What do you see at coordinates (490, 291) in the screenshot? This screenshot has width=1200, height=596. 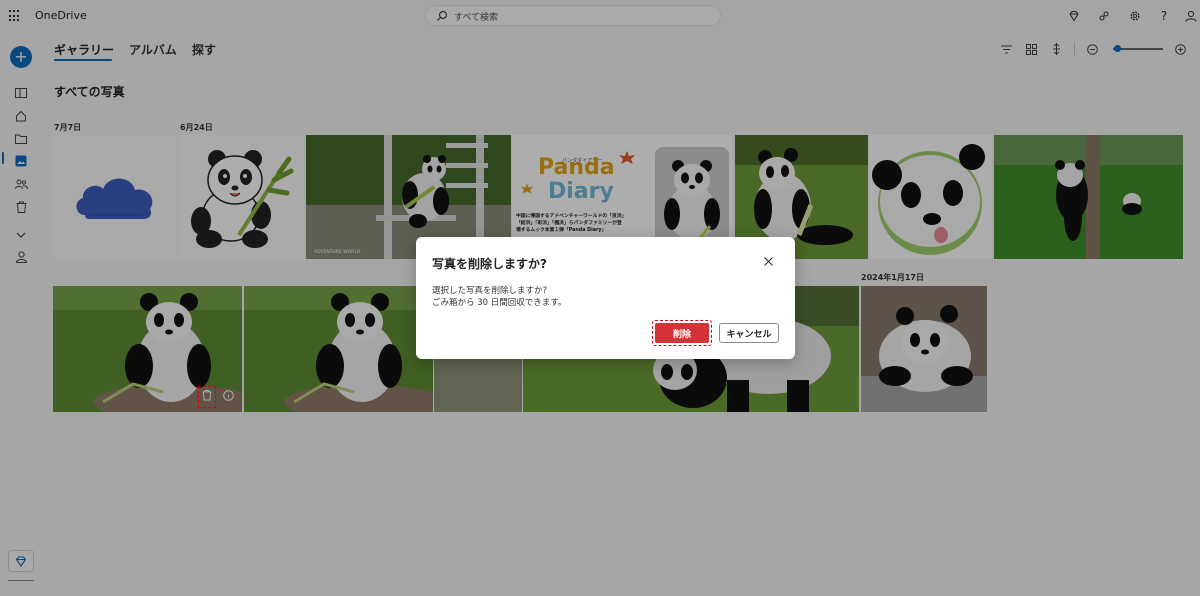 I see `dialog-message-line1: 選択した写真を削除しますか?` at bounding box center [490, 291].